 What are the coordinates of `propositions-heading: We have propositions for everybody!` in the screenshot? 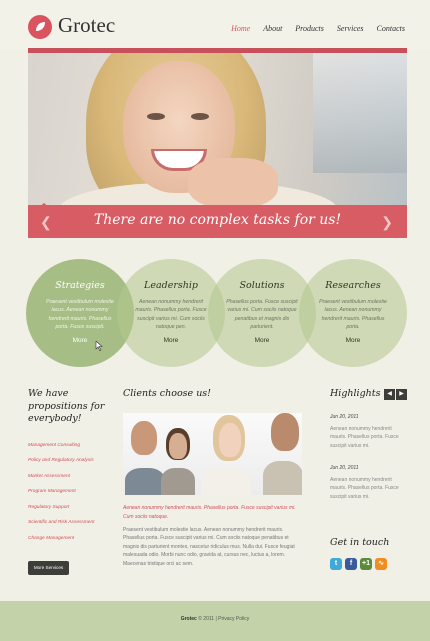 It's located at (68, 407).